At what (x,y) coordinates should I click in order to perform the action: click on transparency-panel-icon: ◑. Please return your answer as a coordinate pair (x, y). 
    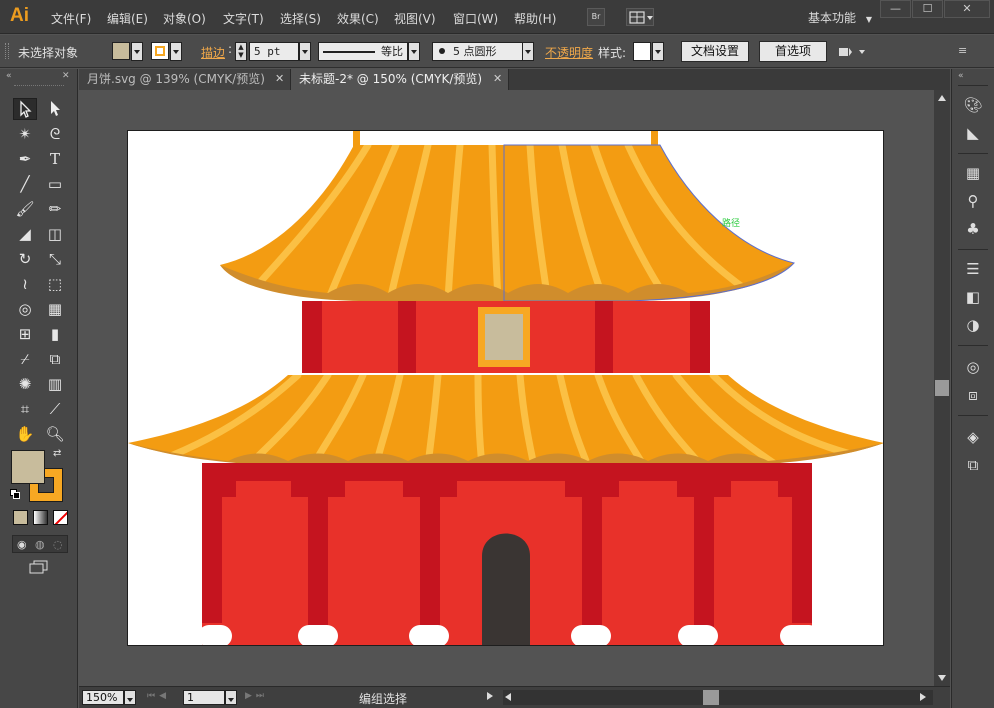
    Looking at the image, I should click on (973, 325).